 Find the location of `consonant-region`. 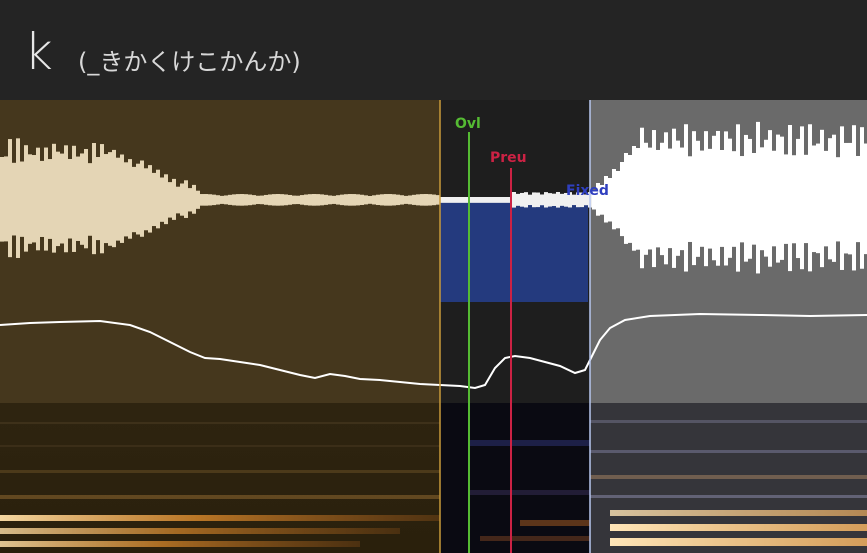

consonant-region is located at coordinates (514, 251).